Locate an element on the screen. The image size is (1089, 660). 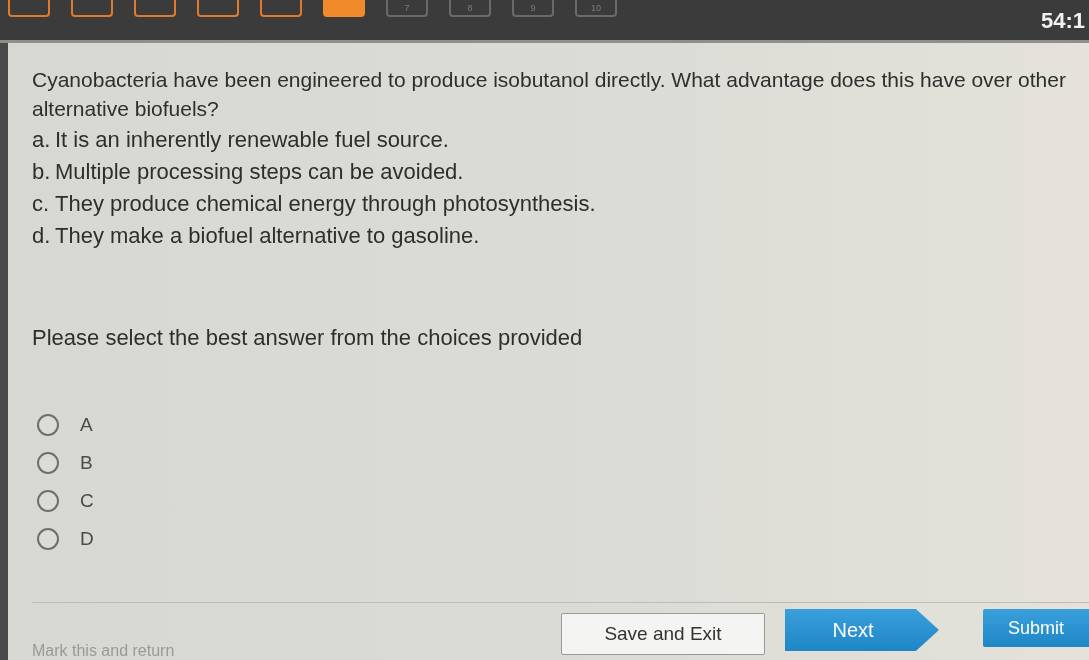
save-exit-button: Save and Exit is located at coordinates (663, 634).